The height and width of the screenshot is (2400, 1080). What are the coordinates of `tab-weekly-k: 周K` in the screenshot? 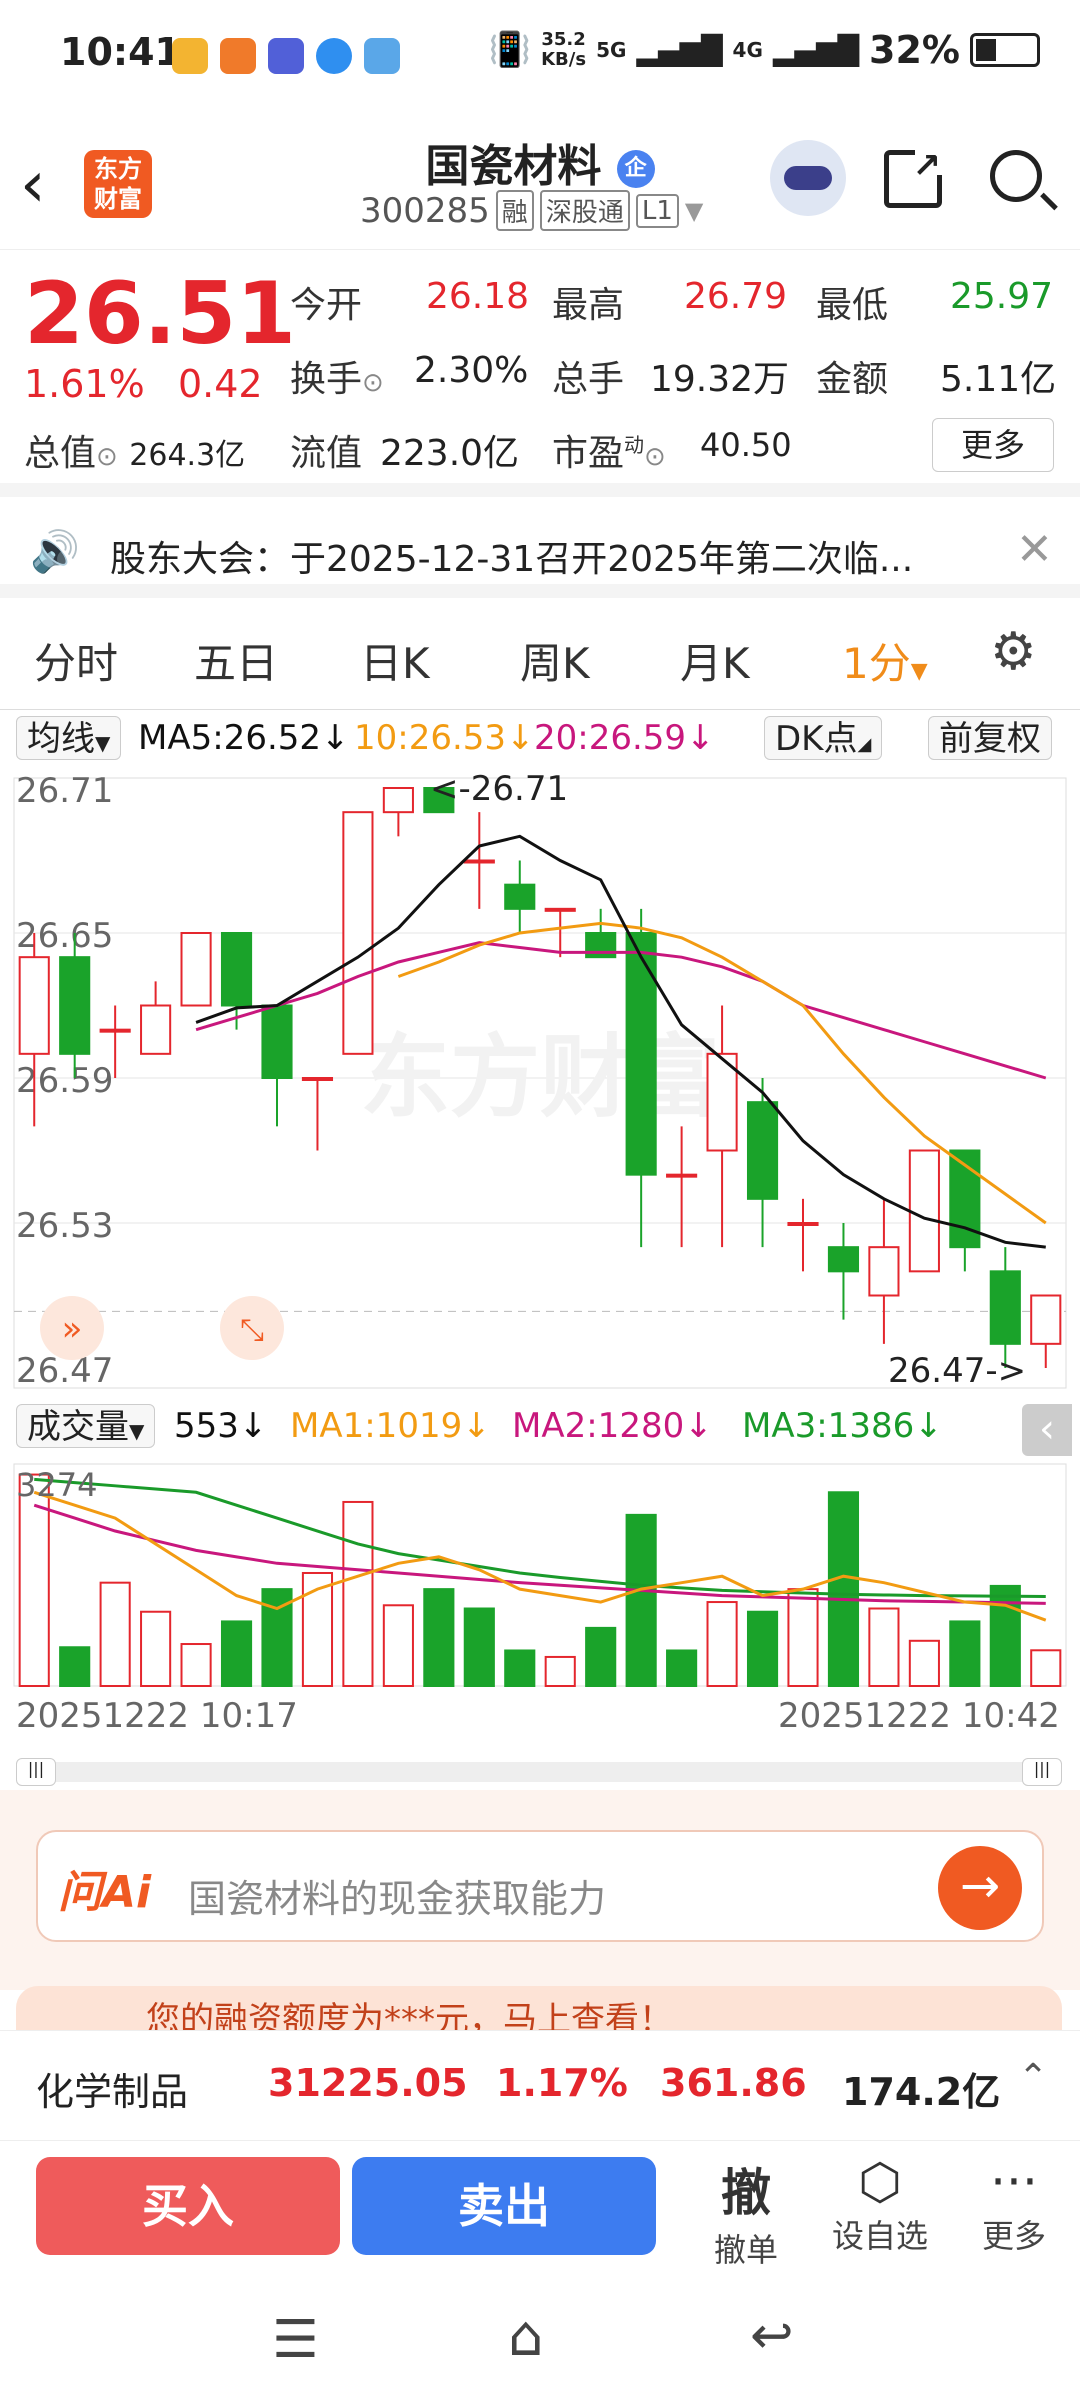 It's located at (555, 660).